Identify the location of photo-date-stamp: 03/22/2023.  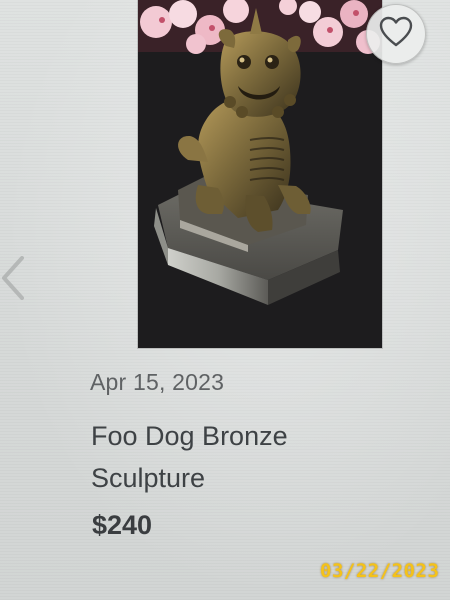
(380, 571).